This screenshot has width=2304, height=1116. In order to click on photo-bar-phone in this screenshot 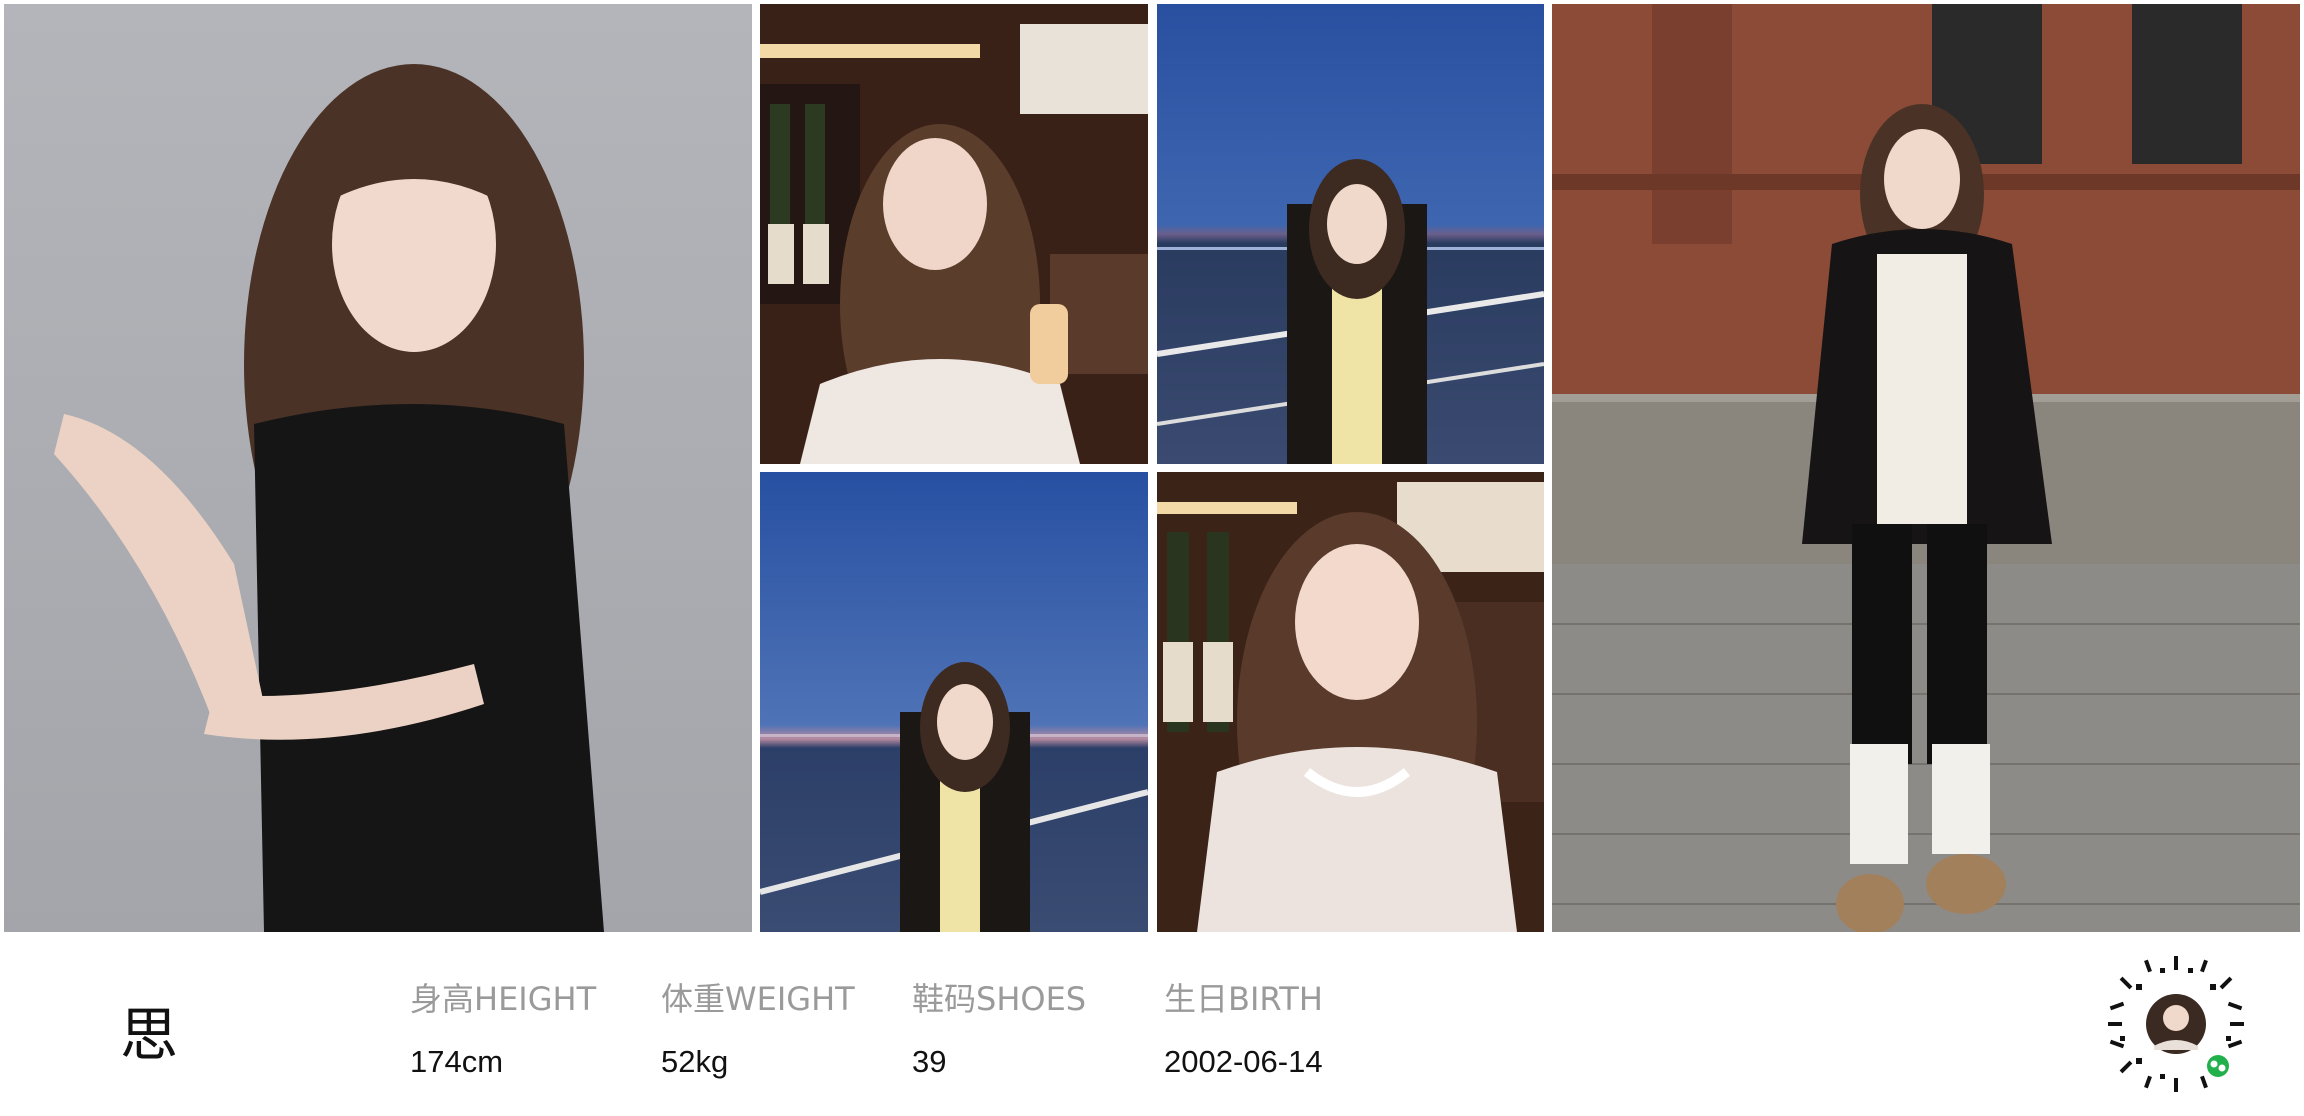, I will do `click(954, 234)`.